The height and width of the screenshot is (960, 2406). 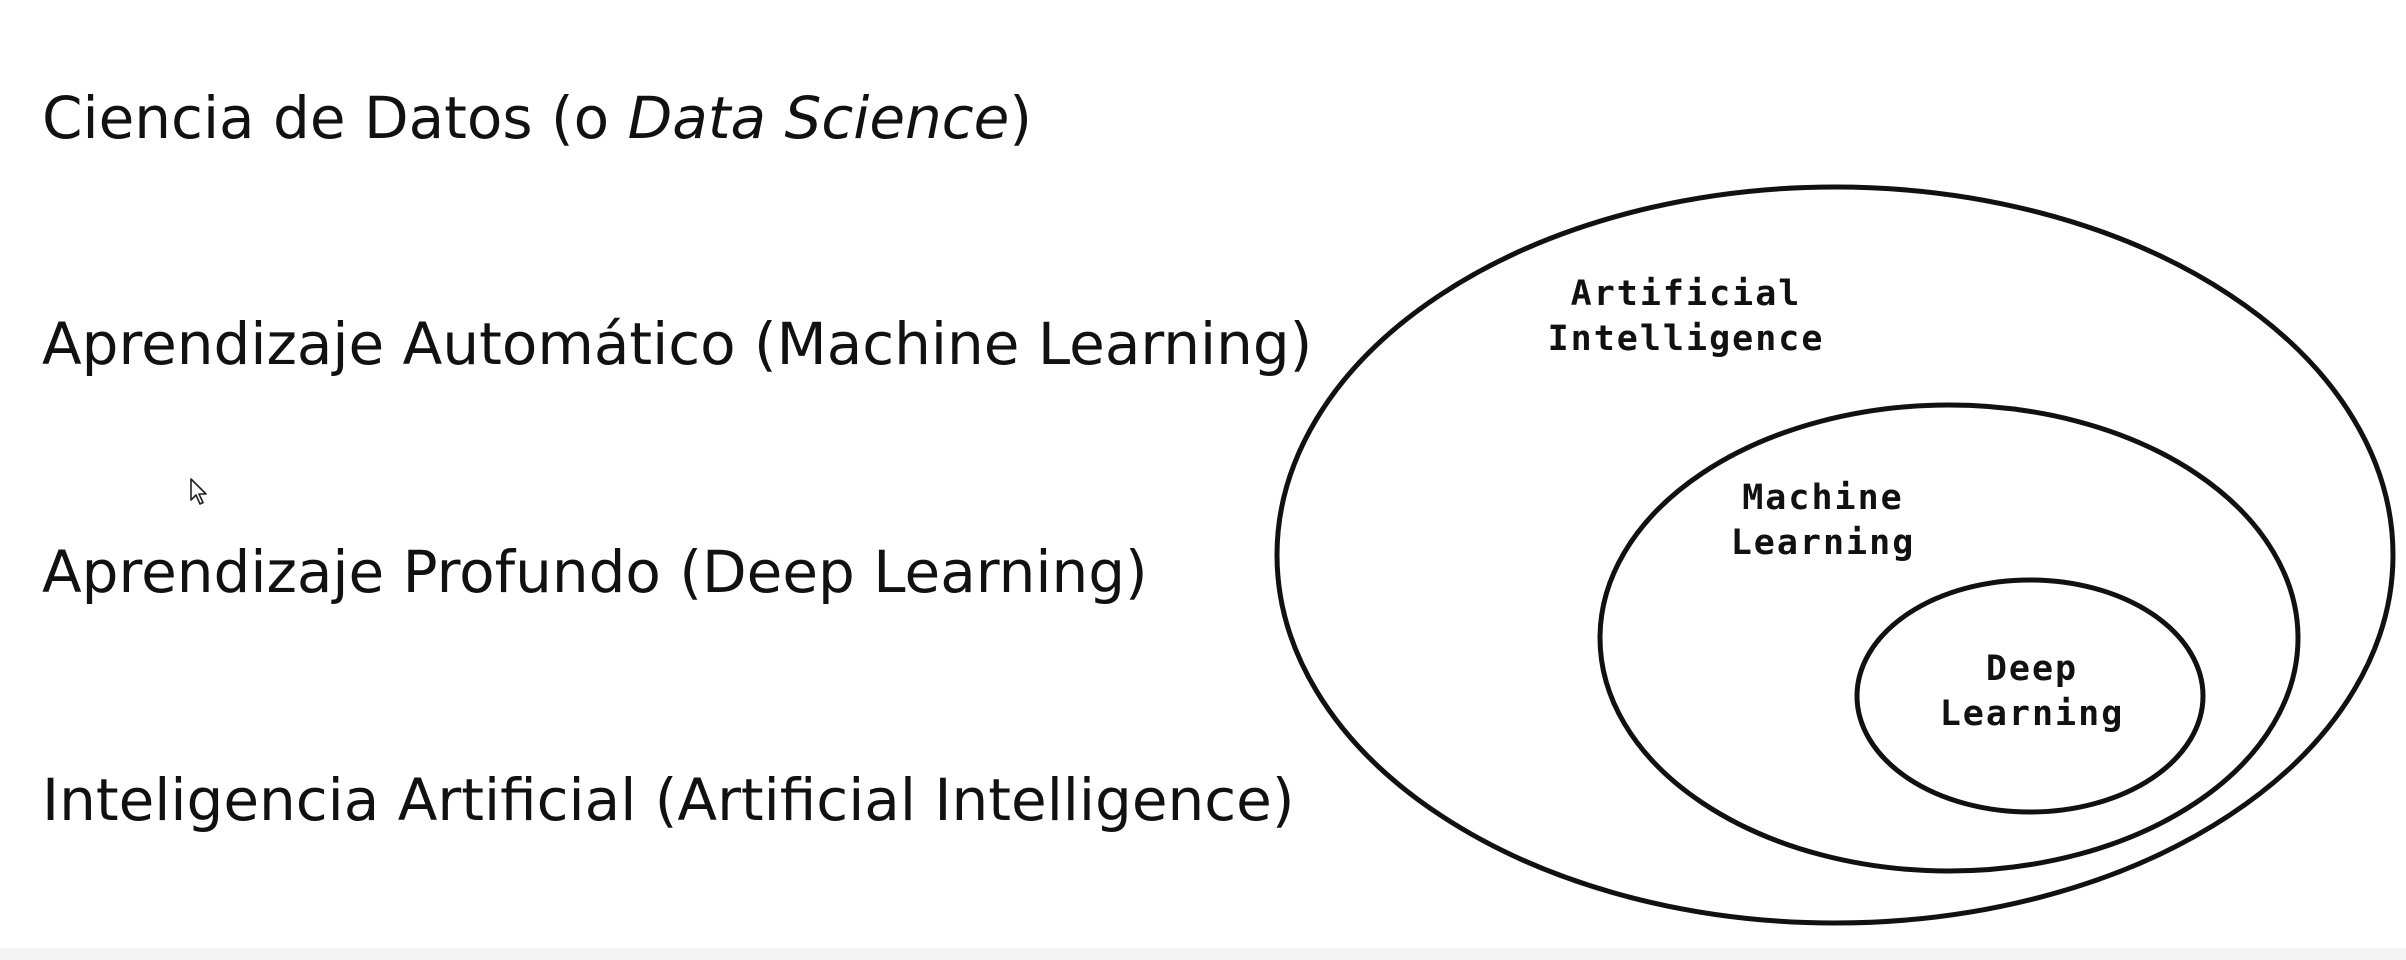 What do you see at coordinates (1203, 954) in the screenshot?
I see `bottom-edge-strip` at bounding box center [1203, 954].